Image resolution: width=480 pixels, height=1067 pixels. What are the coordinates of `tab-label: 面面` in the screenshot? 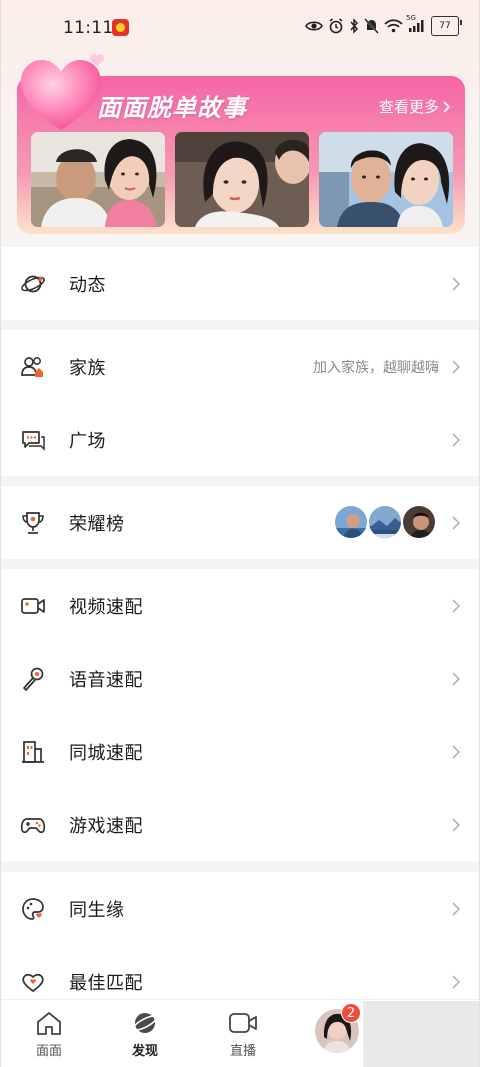 It's located at (48, 1051).